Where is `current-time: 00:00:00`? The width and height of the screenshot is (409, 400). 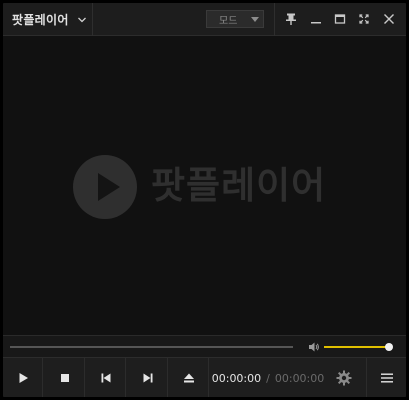
current-time: 00:00:00 is located at coordinates (236, 378).